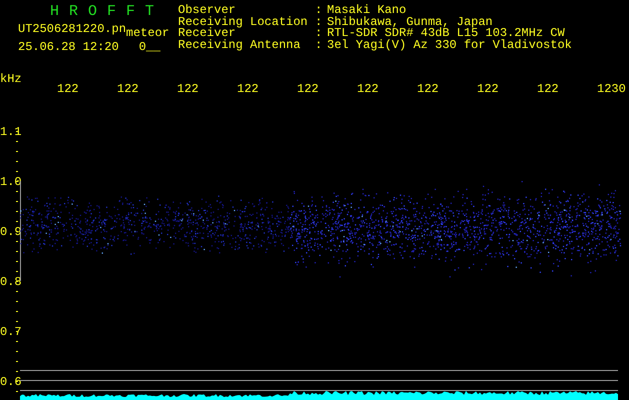  Describe the element at coordinates (367, 10) in the screenshot. I see `info-value: Masaki Kano` at that location.